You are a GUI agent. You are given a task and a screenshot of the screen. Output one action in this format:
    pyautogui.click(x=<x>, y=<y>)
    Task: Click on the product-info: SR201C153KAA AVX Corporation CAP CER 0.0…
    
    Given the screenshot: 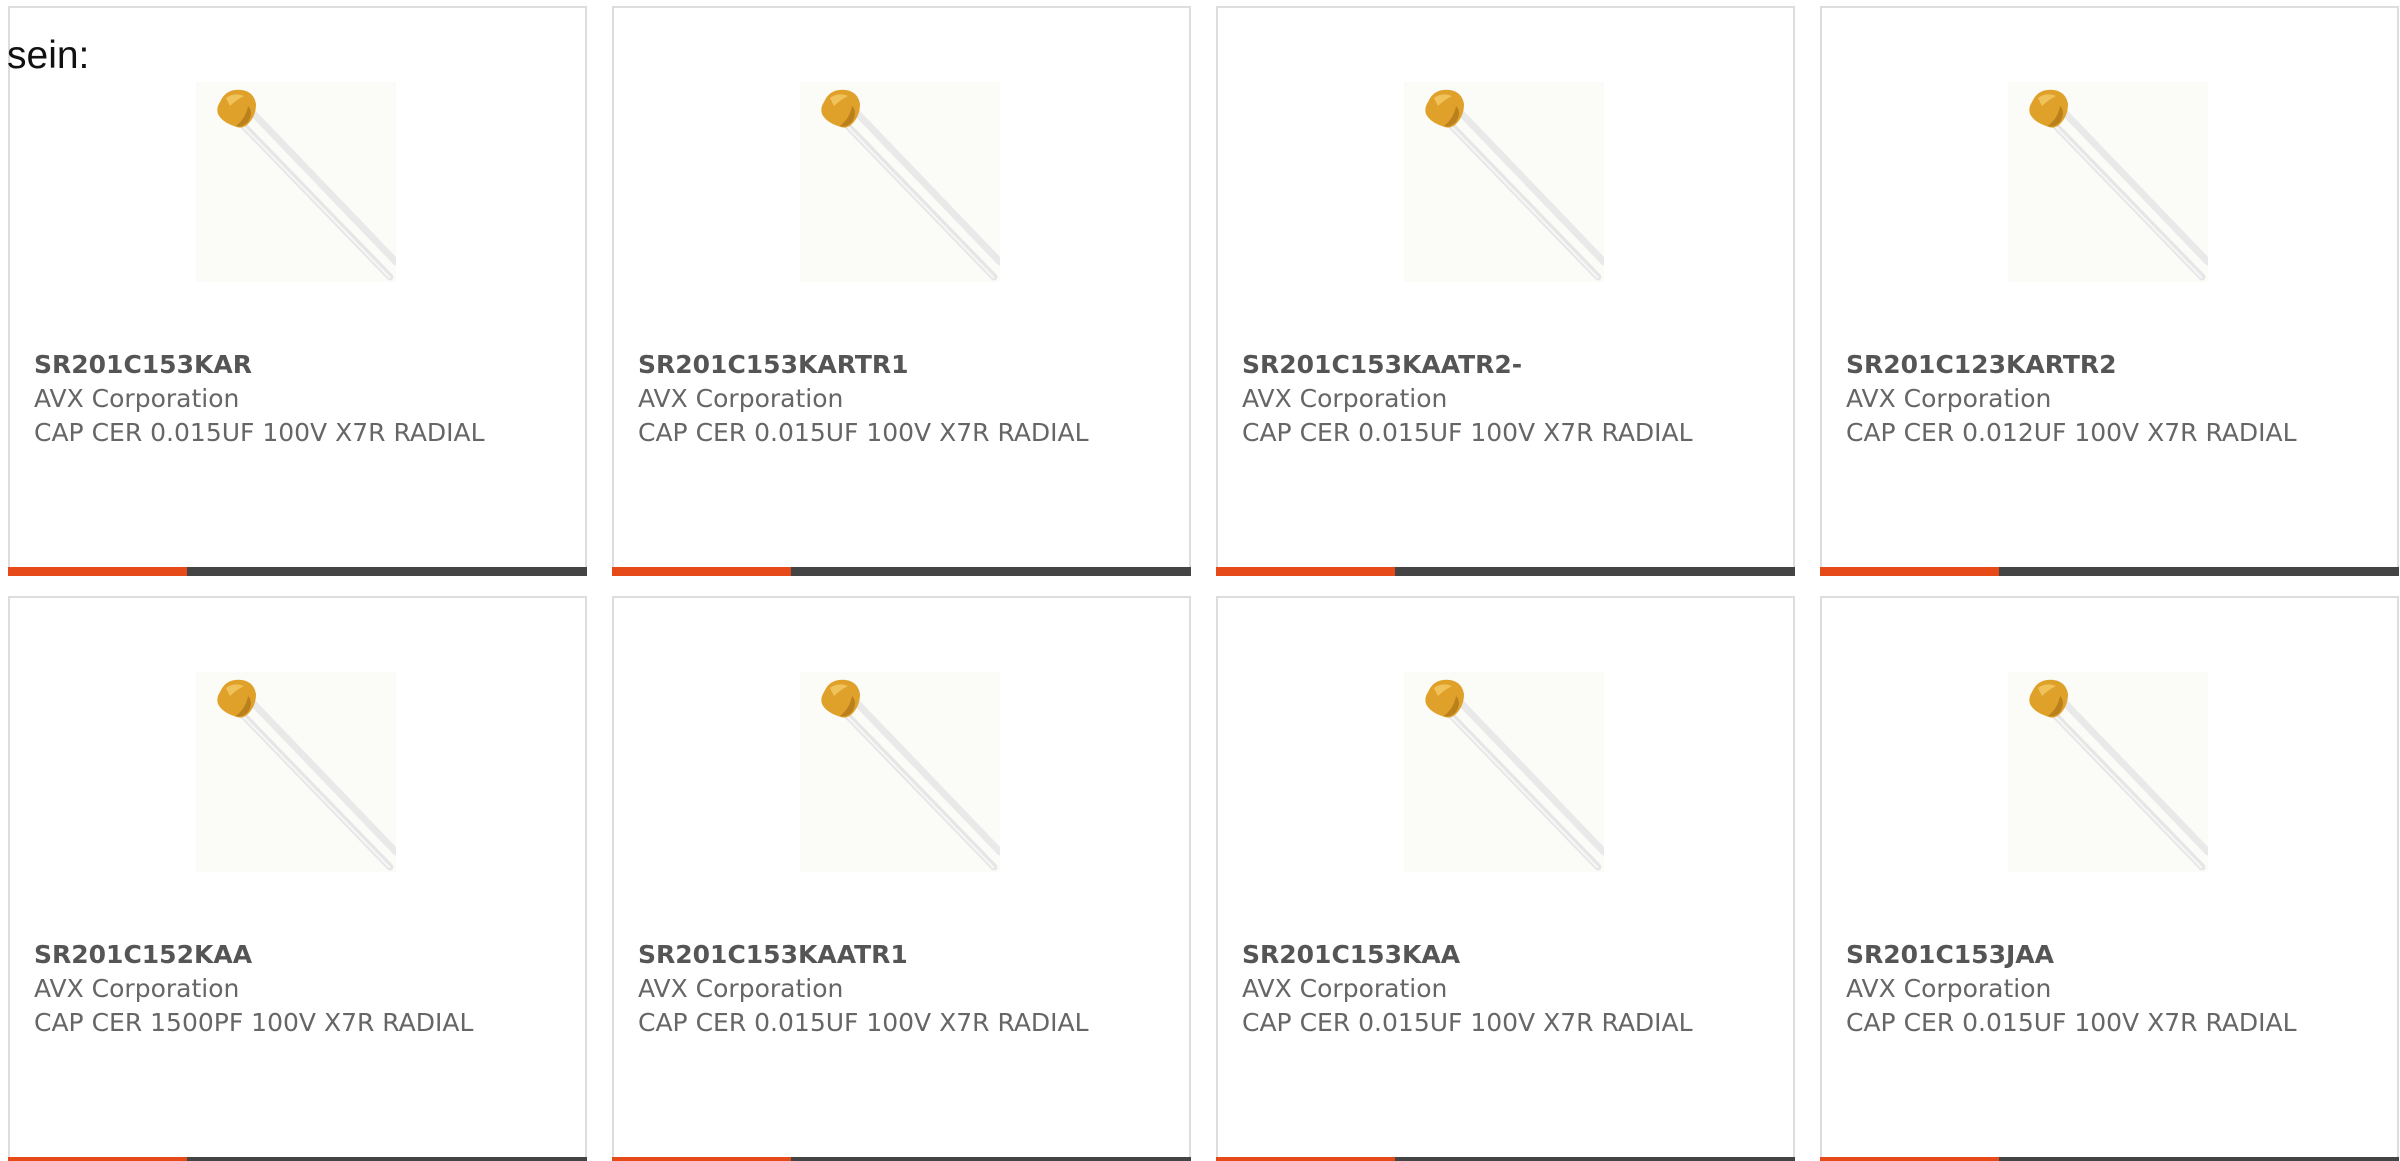 What is the action you would take?
    pyautogui.click(x=1502, y=989)
    